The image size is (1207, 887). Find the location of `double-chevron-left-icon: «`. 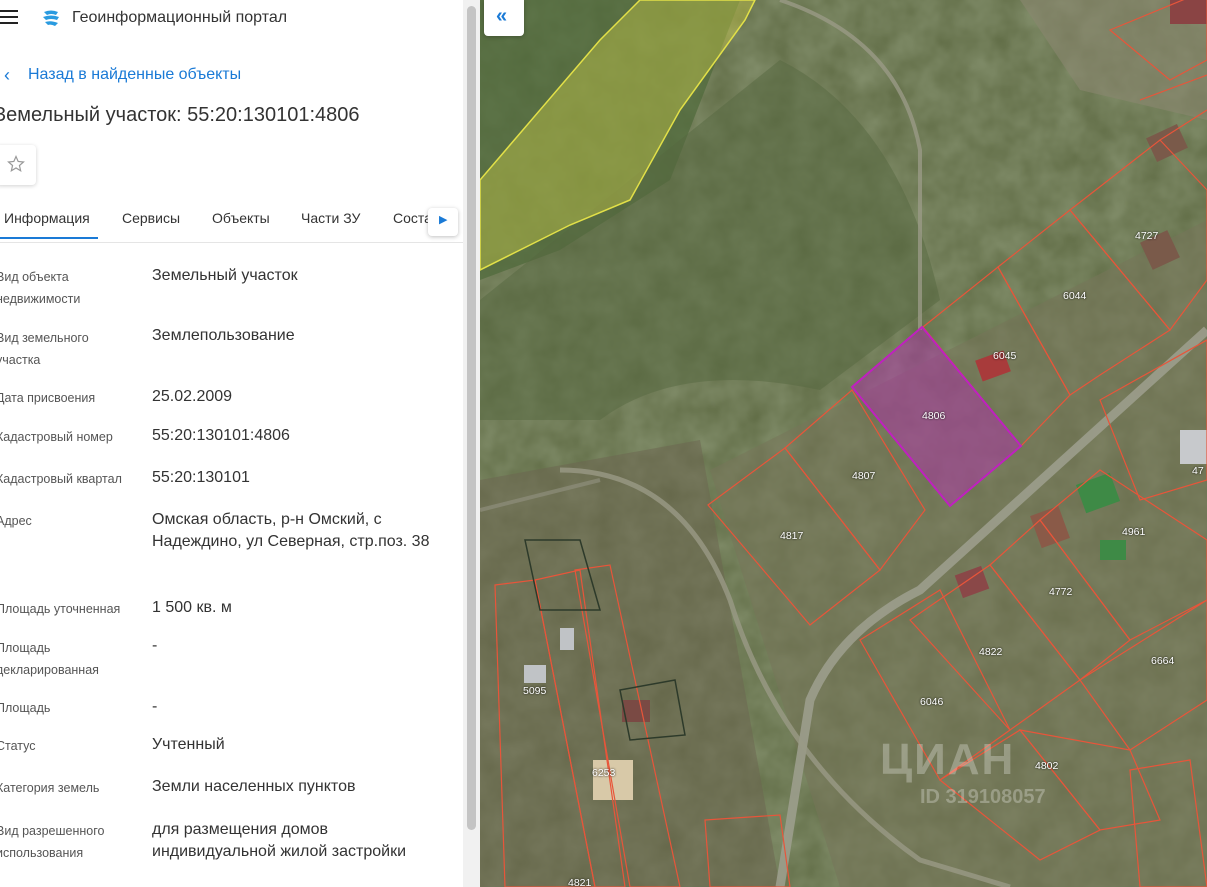

double-chevron-left-icon: « is located at coordinates (502, 16).